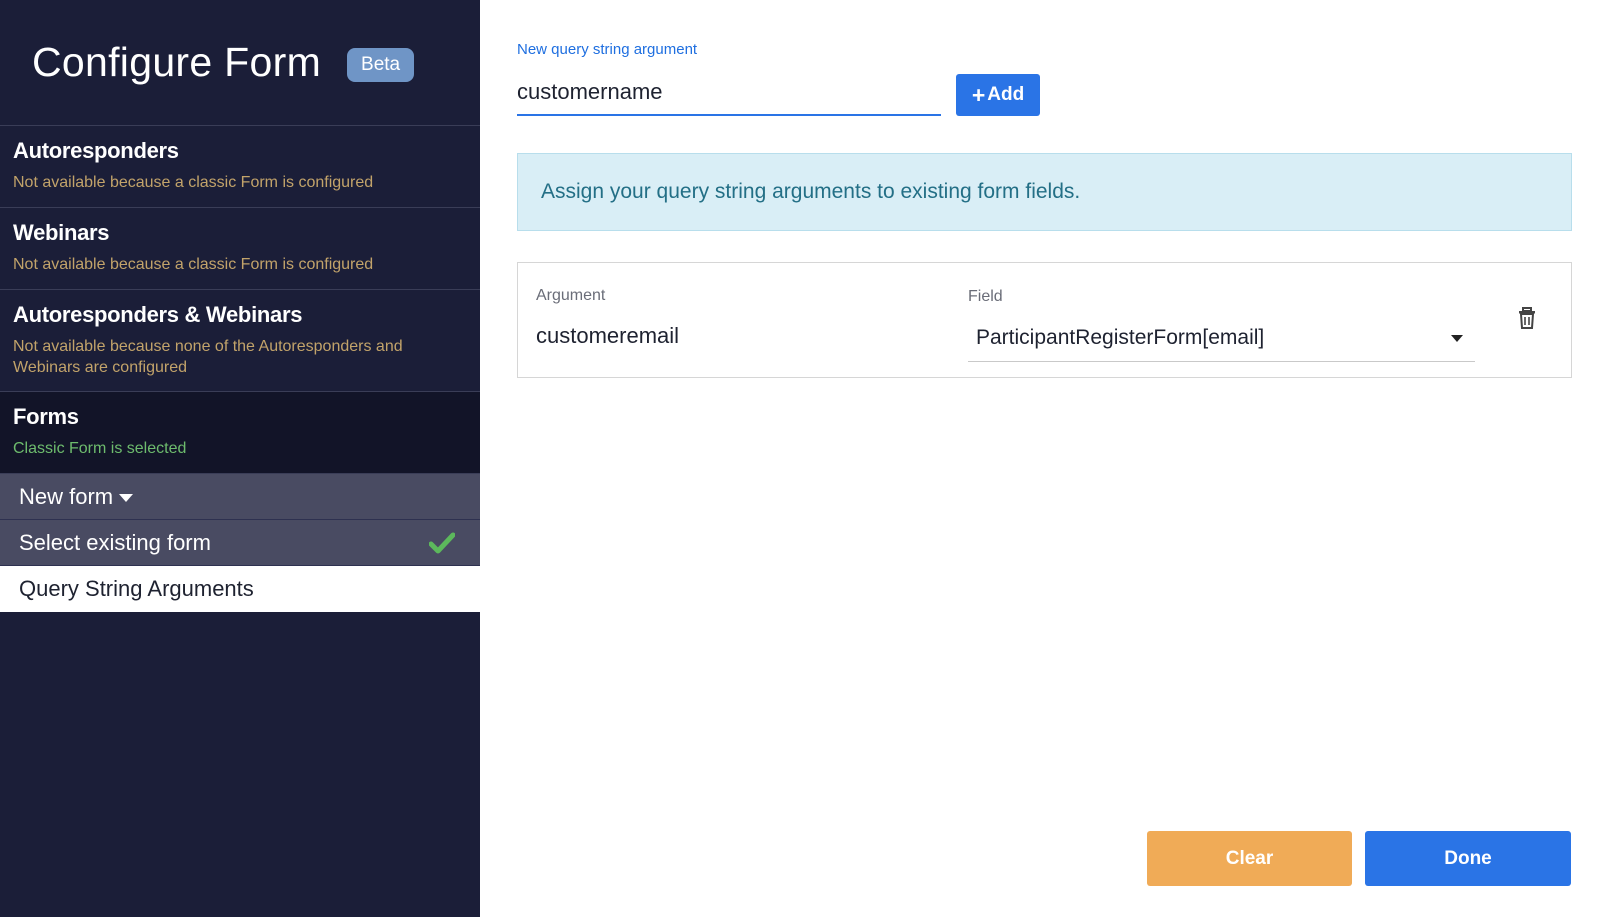 This screenshot has height=917, width=1600. I want to click on beta-badge: Beta, so click(381, 64).